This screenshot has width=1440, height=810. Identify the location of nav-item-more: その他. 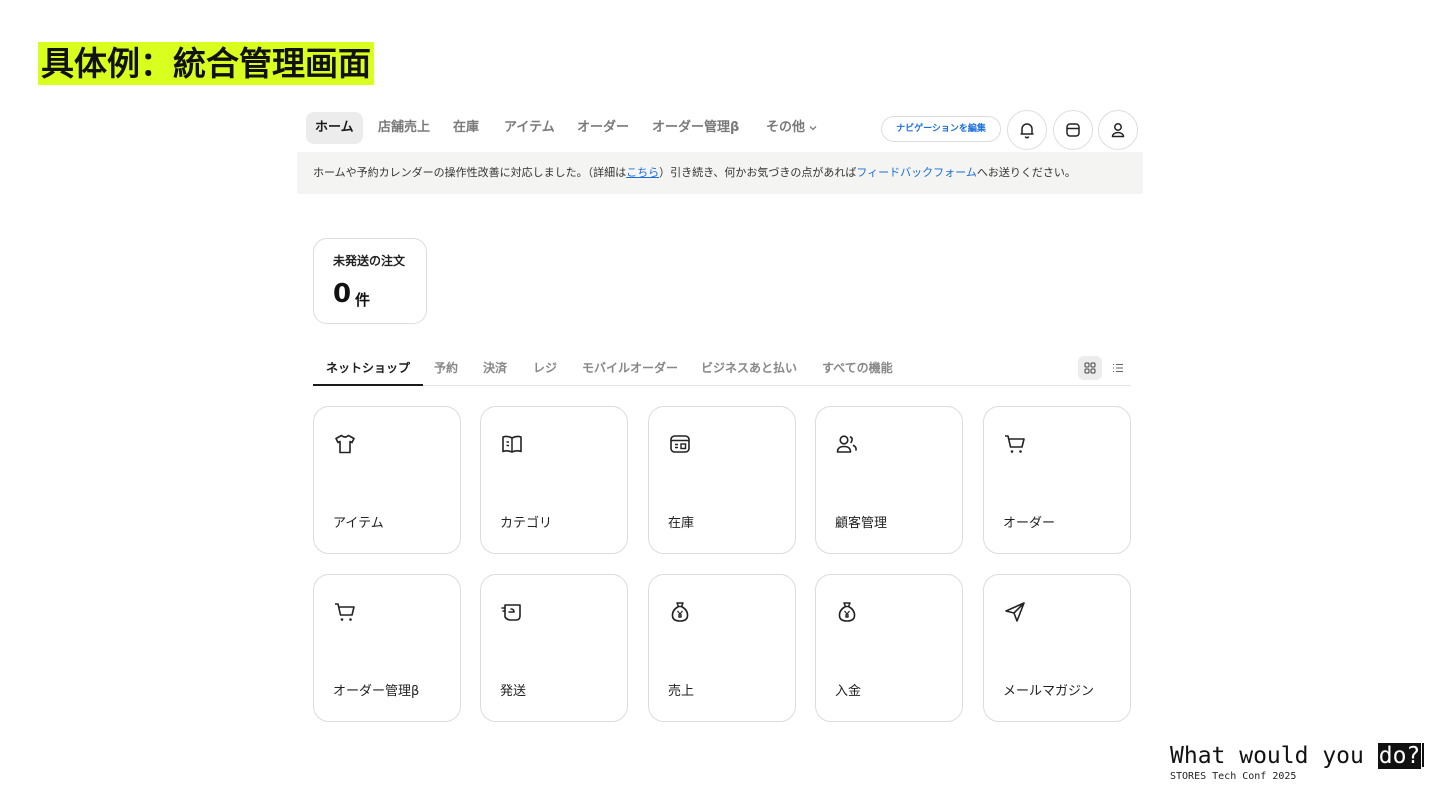
(792, 128).